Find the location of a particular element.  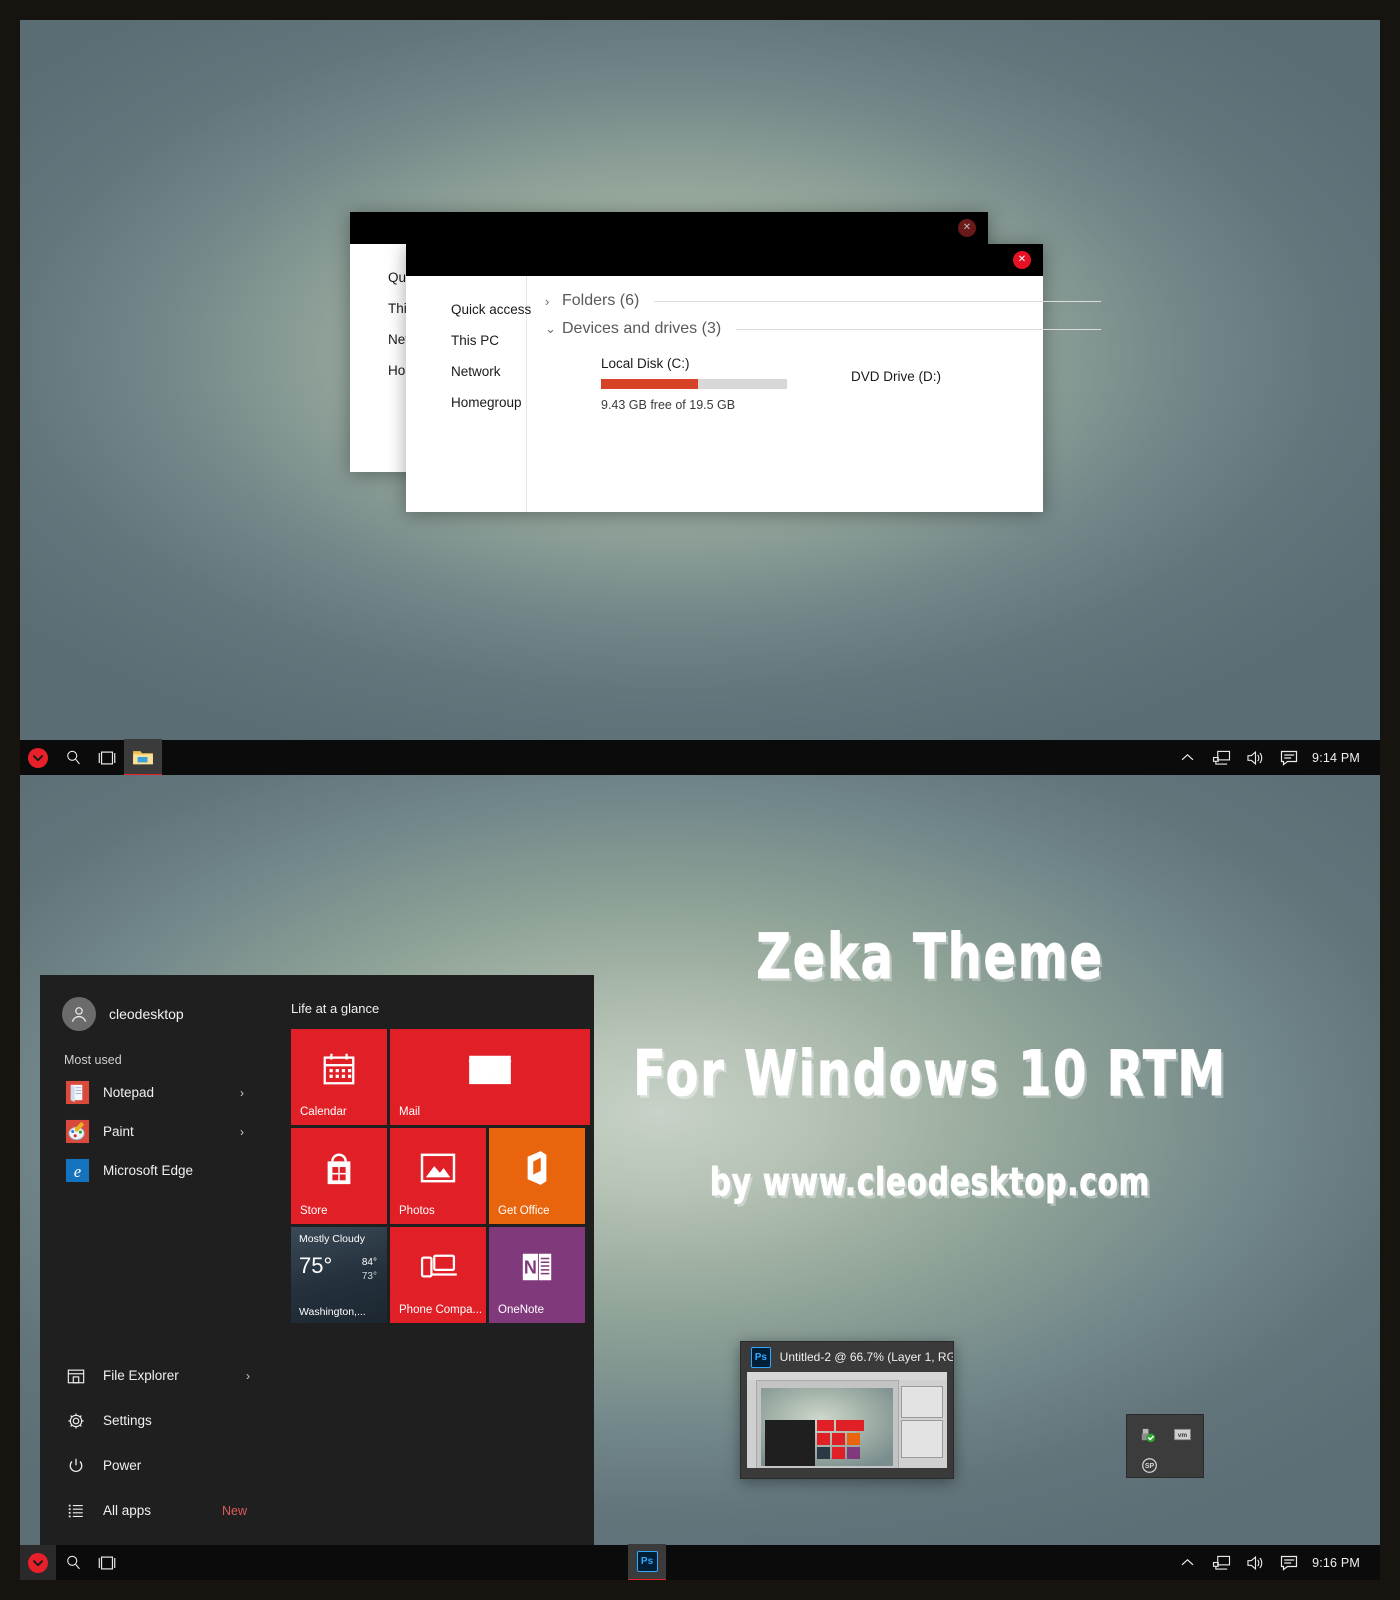

taskbar-item-photoshop: Ps is located at coordinates (647, 1562).